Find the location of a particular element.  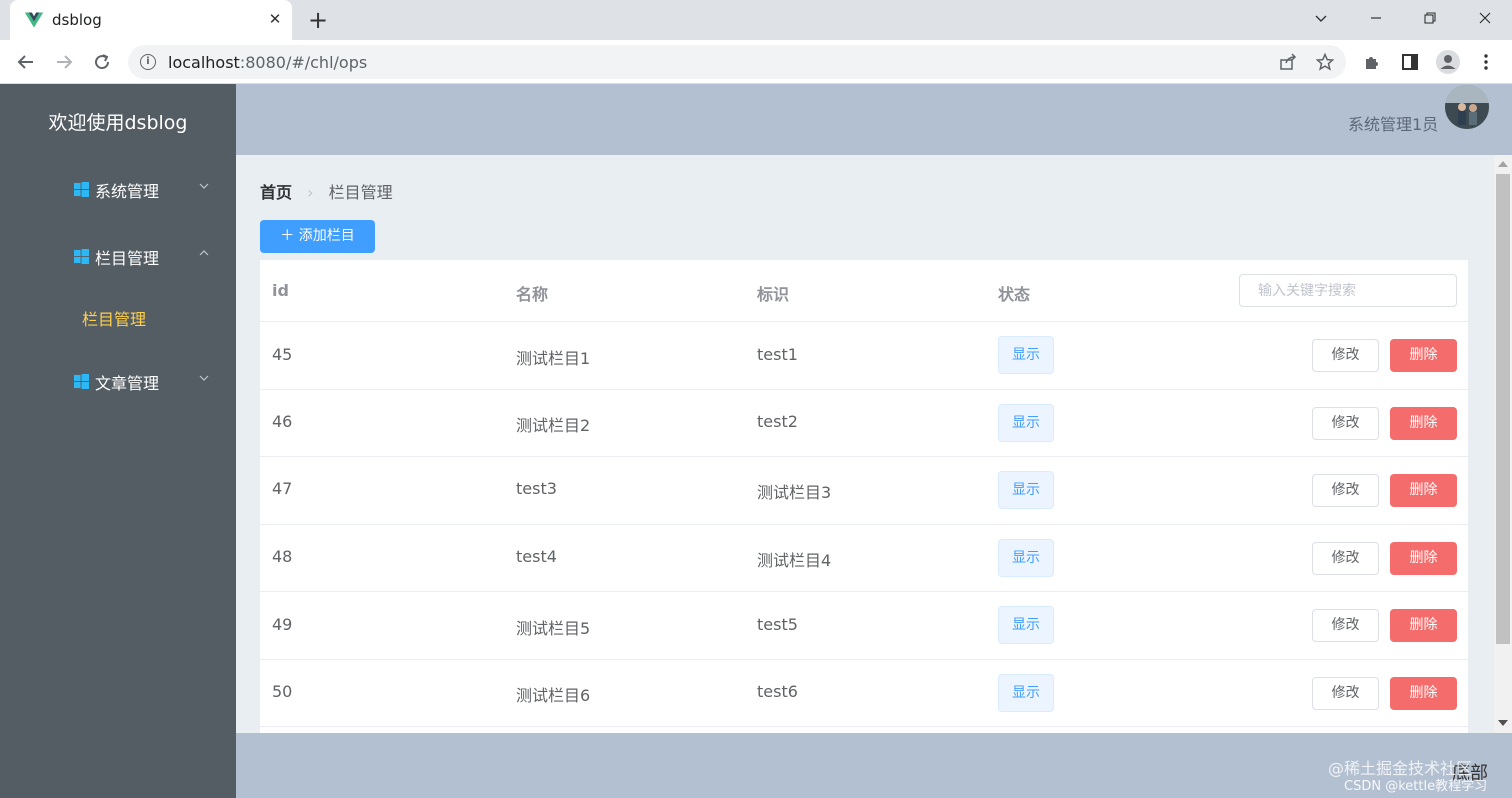

browser-menu-icon is located at coordinates (1486, 62).